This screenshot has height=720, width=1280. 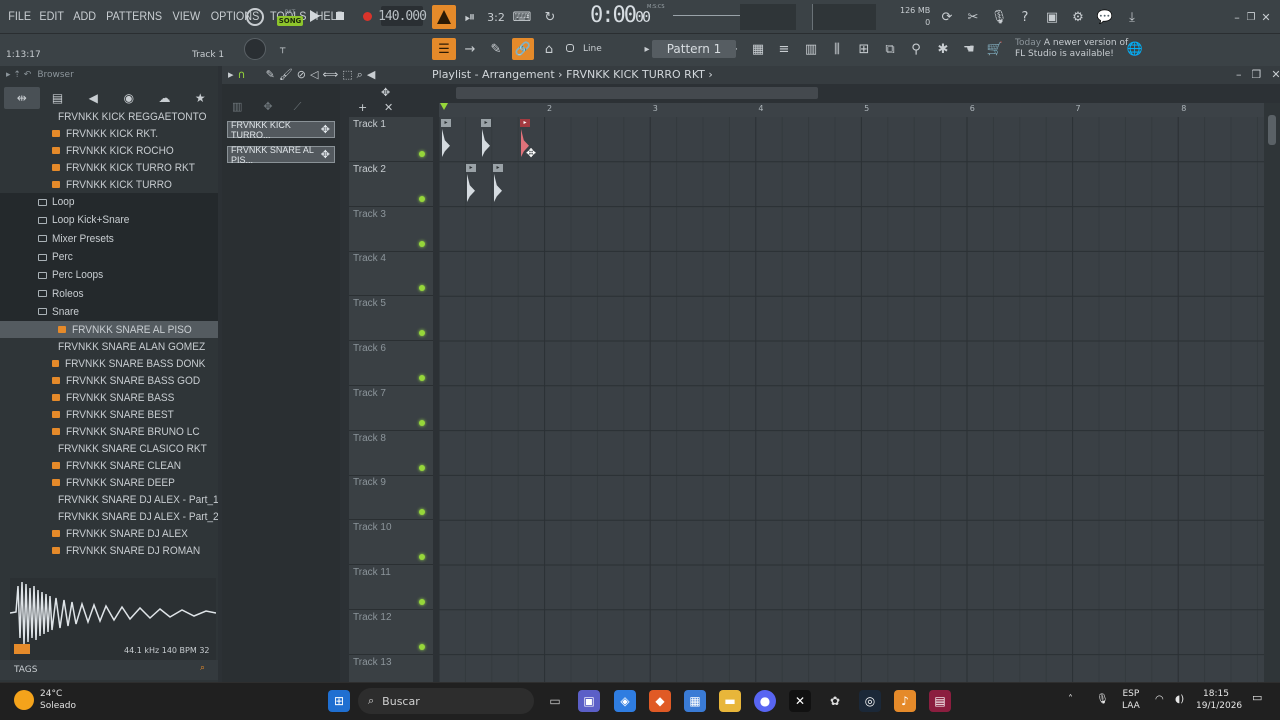 What do you see at coordinates (109, 550) in the screenshot?
I see `browser-file: FRVNKK SNARE DJ ROMAN` at bounding box center [109, 550].